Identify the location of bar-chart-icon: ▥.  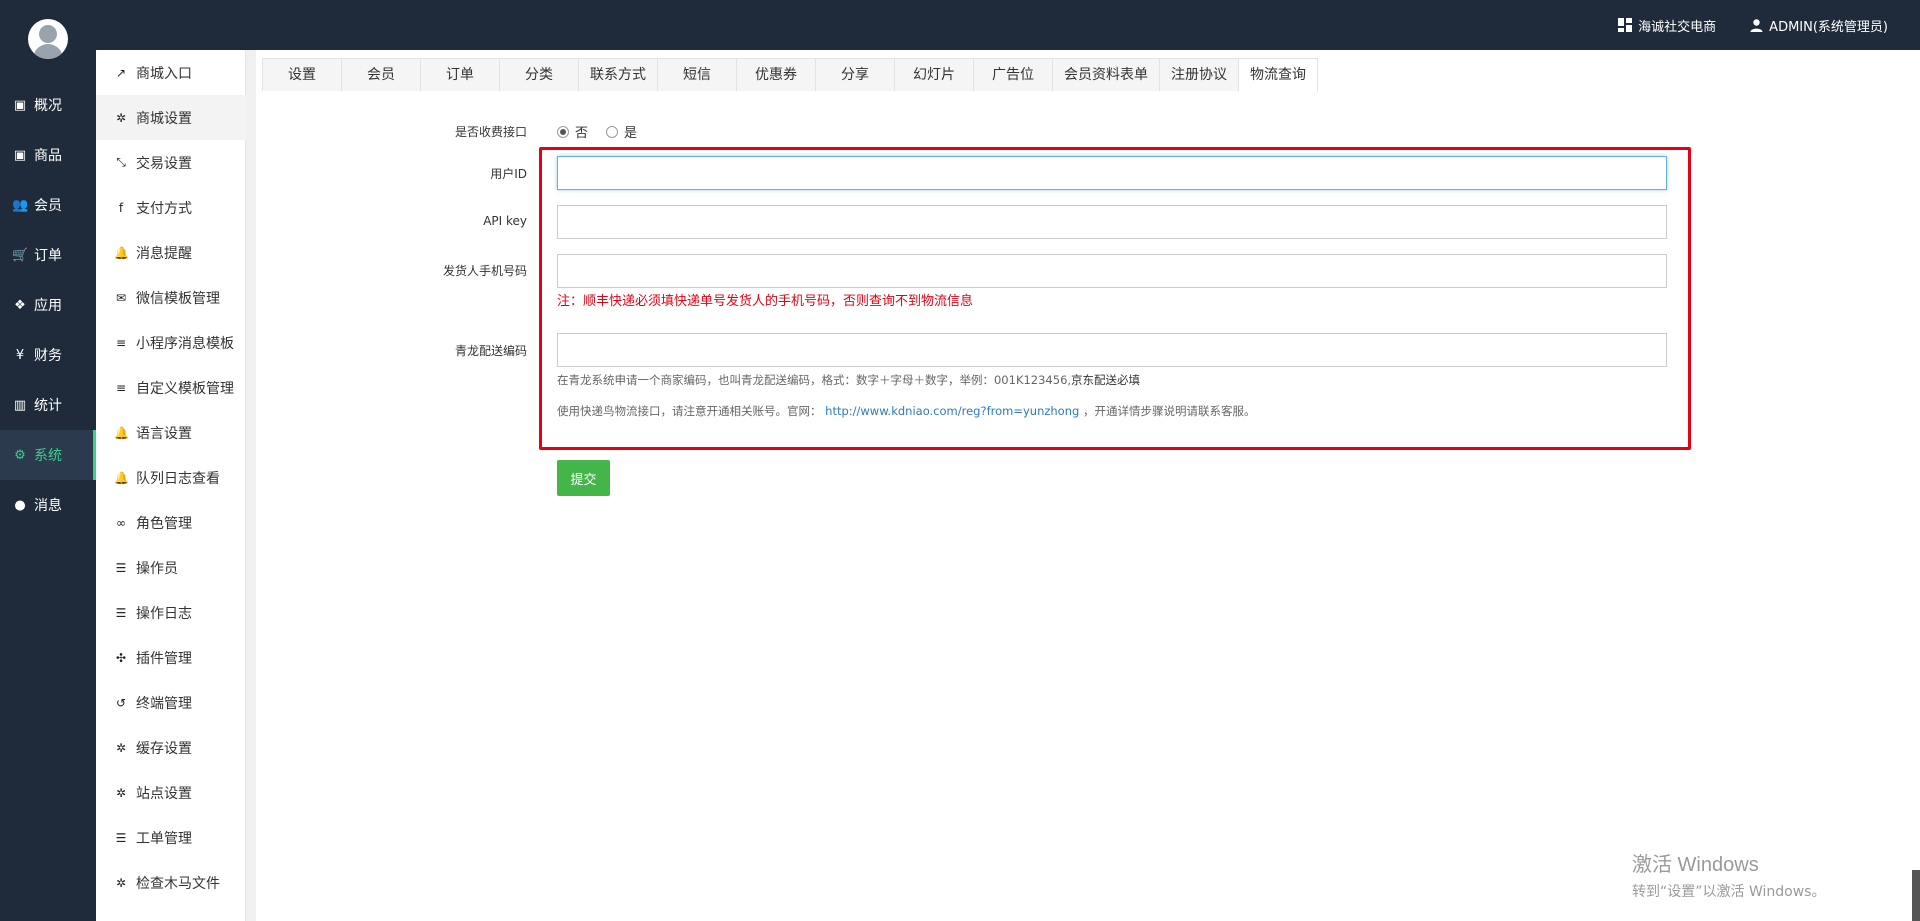
(20, 405).